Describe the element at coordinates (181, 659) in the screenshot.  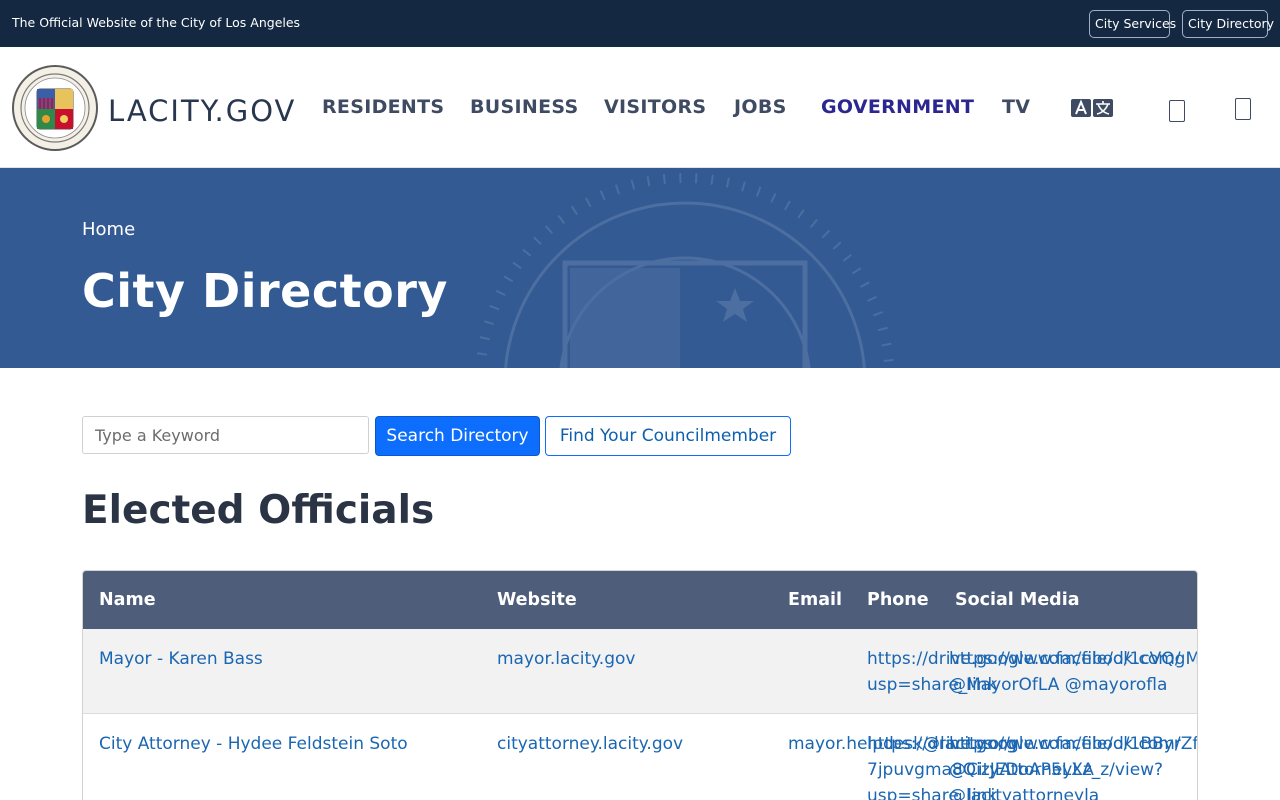
I see `official-name-link: Mayor - Karen Bass` at that location.